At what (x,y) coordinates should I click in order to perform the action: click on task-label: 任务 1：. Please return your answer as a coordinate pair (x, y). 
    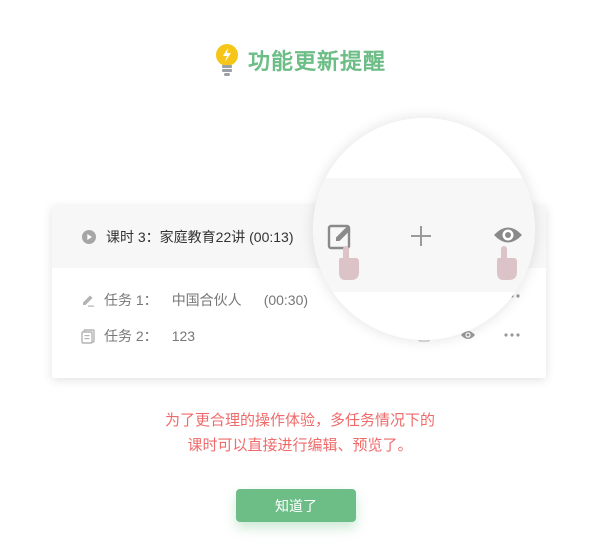
    Looking at the image, I should click on (131, 300).